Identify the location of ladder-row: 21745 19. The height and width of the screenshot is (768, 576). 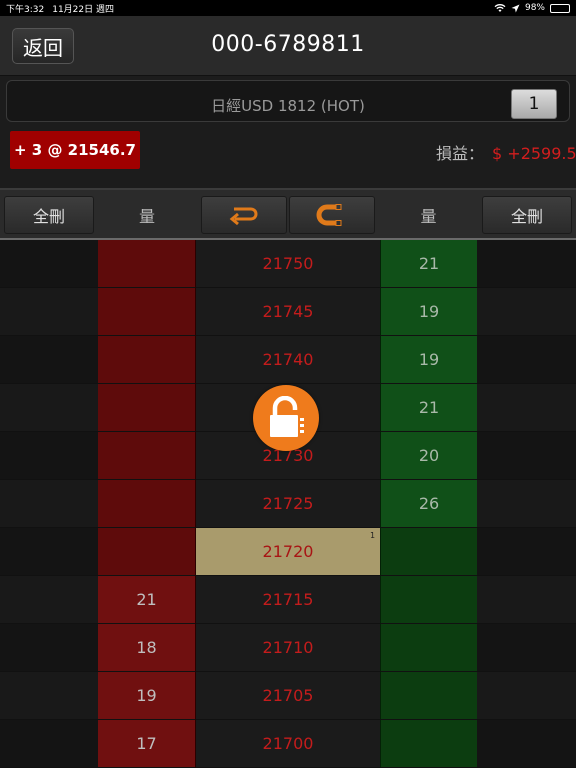
(288, 312).